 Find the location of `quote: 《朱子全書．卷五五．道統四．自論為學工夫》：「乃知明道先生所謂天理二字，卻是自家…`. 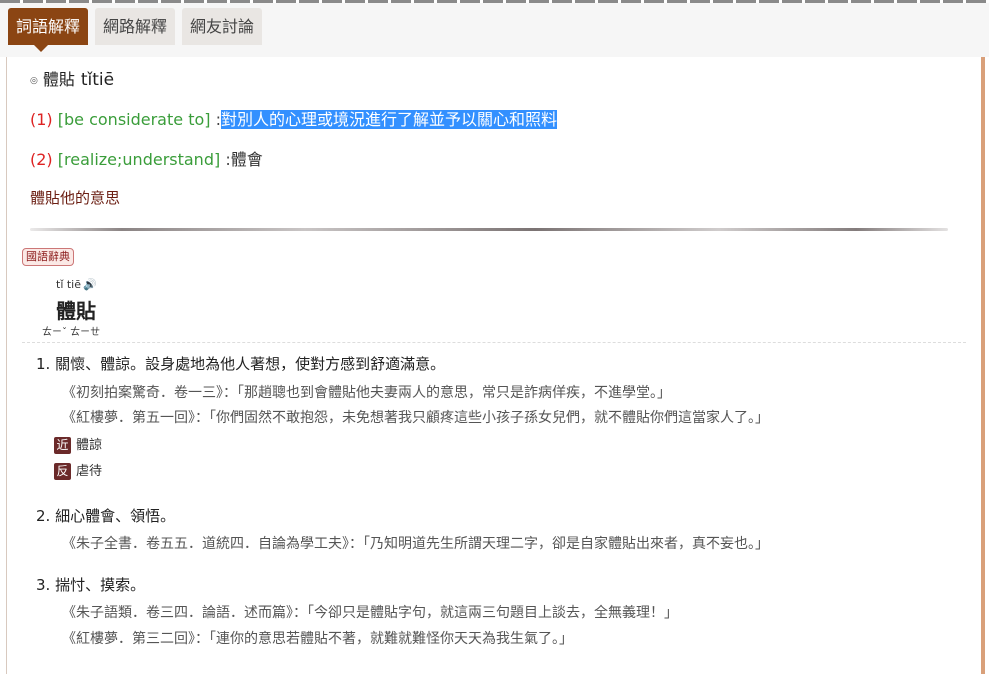

quote: 《朱子全書．卷五五．道統四．自論為學工夫》：「乃知明道先生所謂天理二字，卻是自家… is located at coordinates (415, 544).